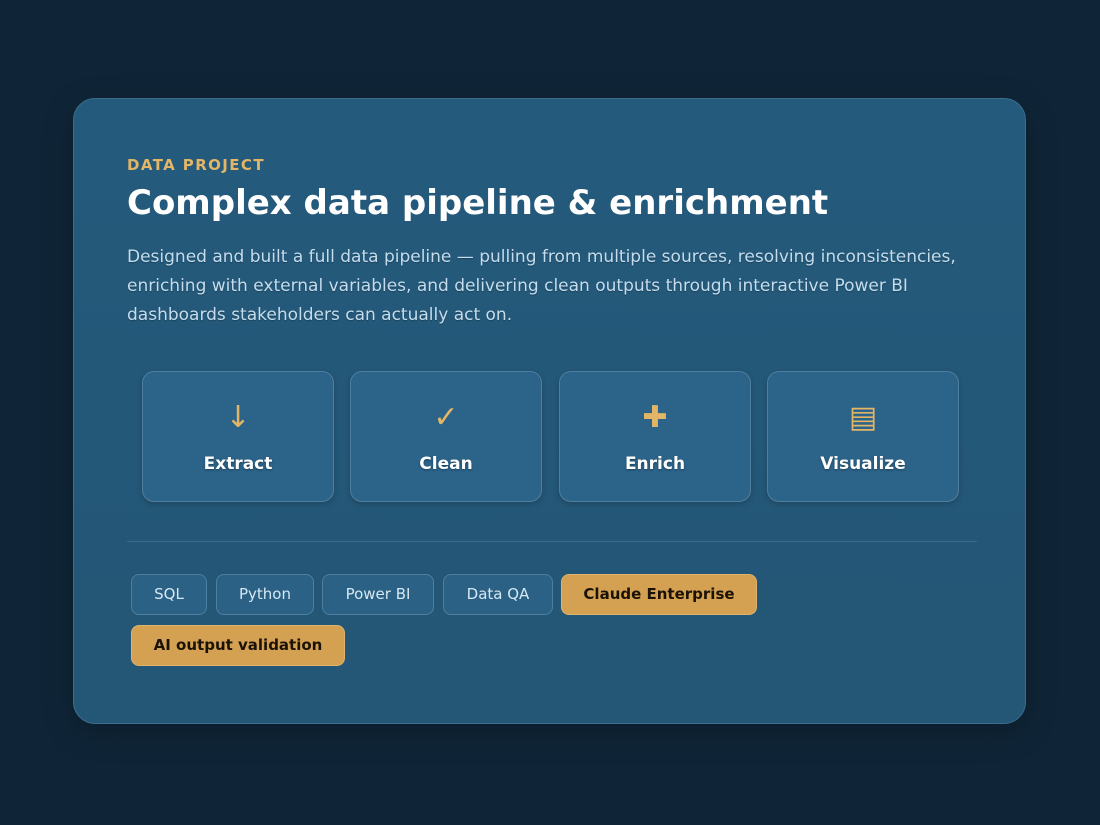  Describe the element at coordinates (169, 594) in the screenshot. I see `tag-sql: SQL` at that location.